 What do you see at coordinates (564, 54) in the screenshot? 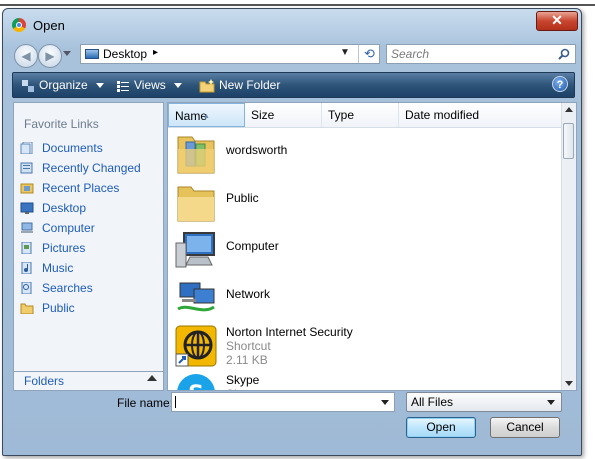
I see `search-icon` at bounding box center [564, 54].